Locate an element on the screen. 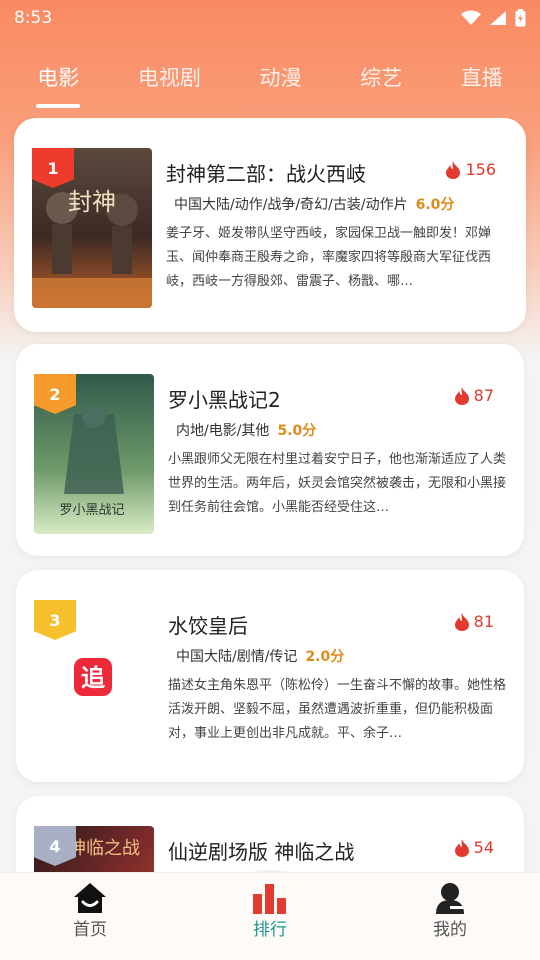 This screenshot has width=540, height=960. item-meta: 中国大陆/动作/战争/奇幻/古装/动作片 6.0分 is located at coordinates (314, 204).